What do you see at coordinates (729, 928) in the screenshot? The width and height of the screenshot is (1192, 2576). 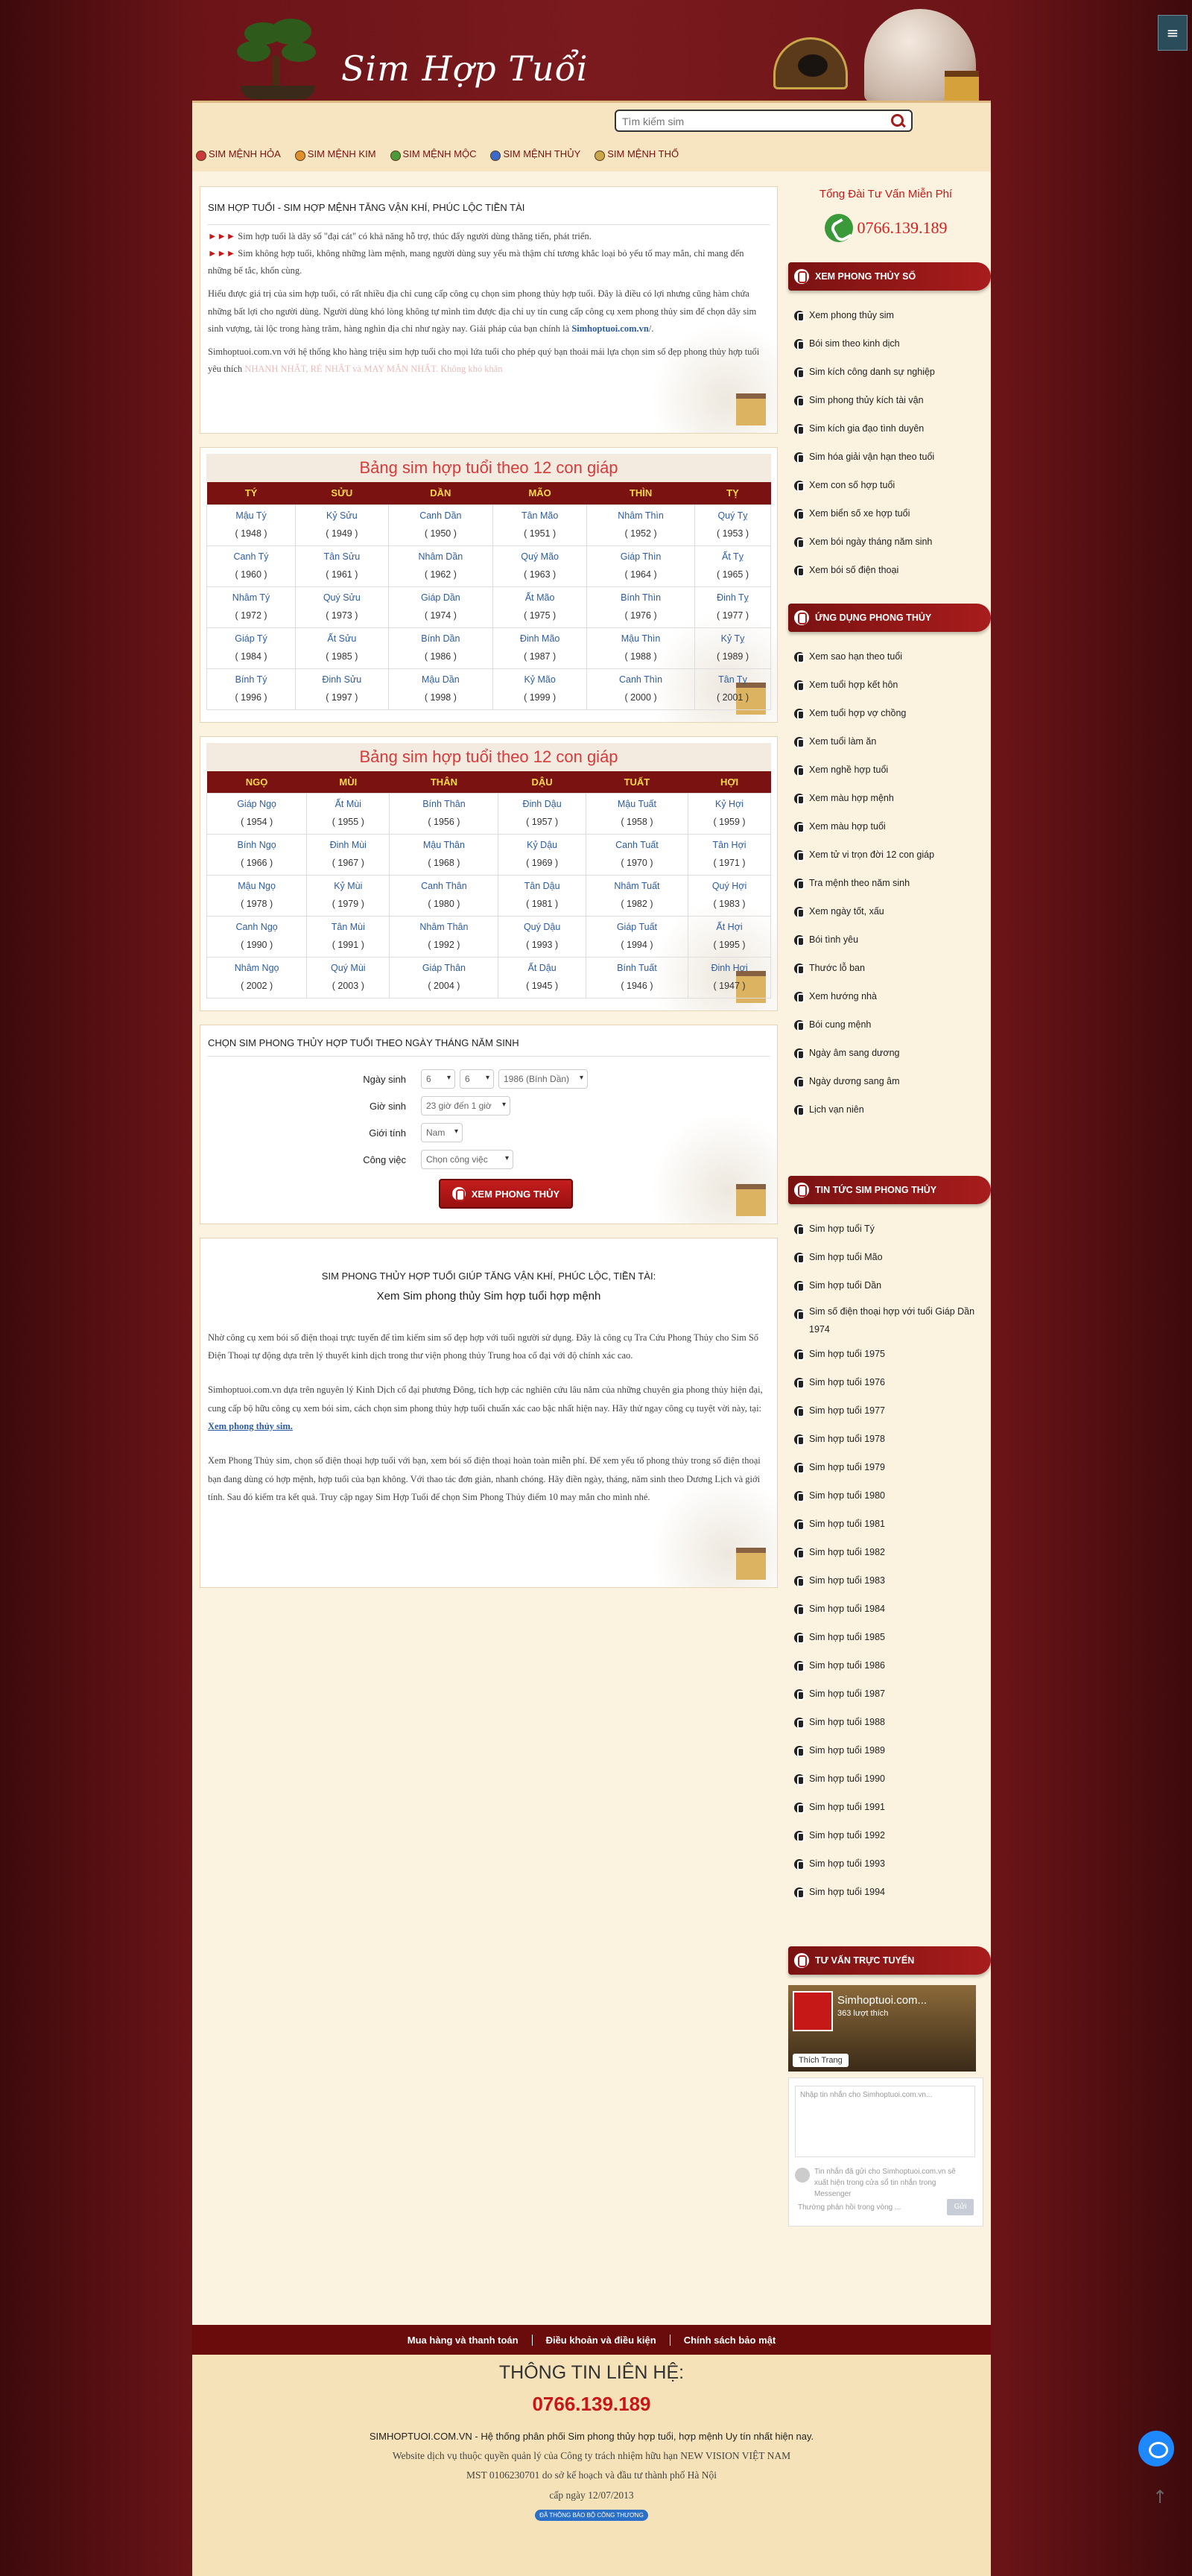 I see `zodiac-name-link: Ất Hợi` at bounding box center [729, 928].